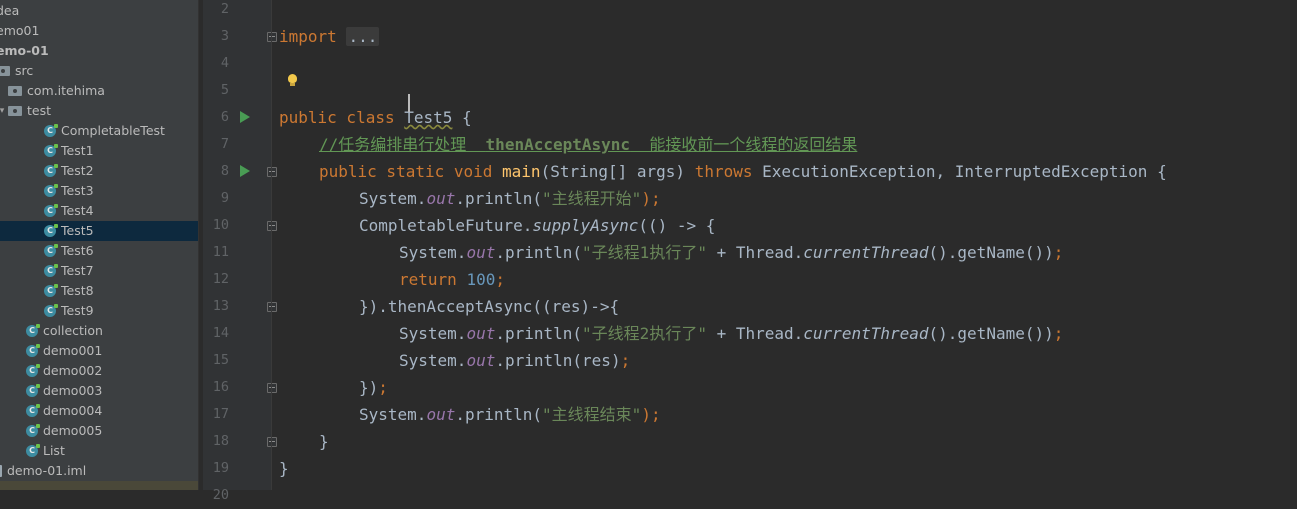  I want to click on tree-item-demo002: Cdemo002, so click(99, 371).